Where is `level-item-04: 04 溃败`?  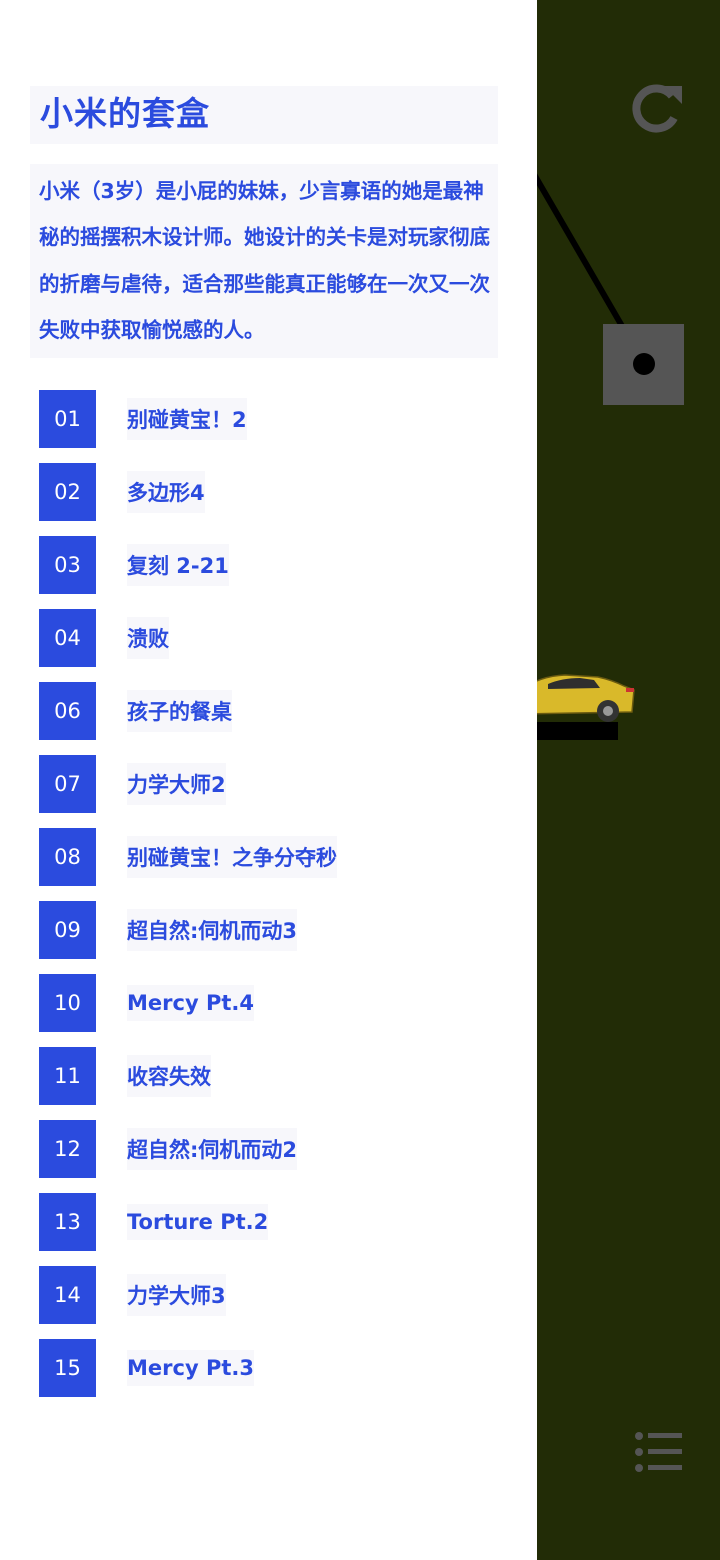 level-item-04: 04 溃败 is located at coordinates (274, 638).